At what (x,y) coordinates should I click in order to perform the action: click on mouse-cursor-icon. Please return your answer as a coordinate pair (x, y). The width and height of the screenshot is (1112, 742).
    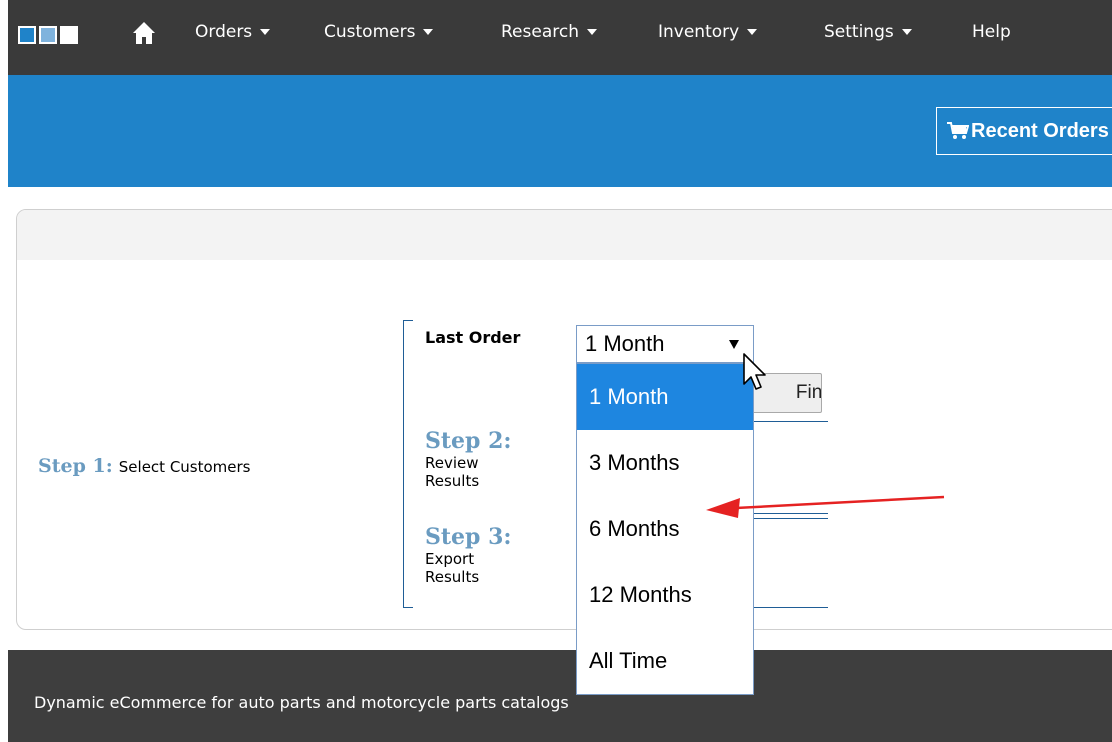
    Looking at the image, I should click on (754, 371).